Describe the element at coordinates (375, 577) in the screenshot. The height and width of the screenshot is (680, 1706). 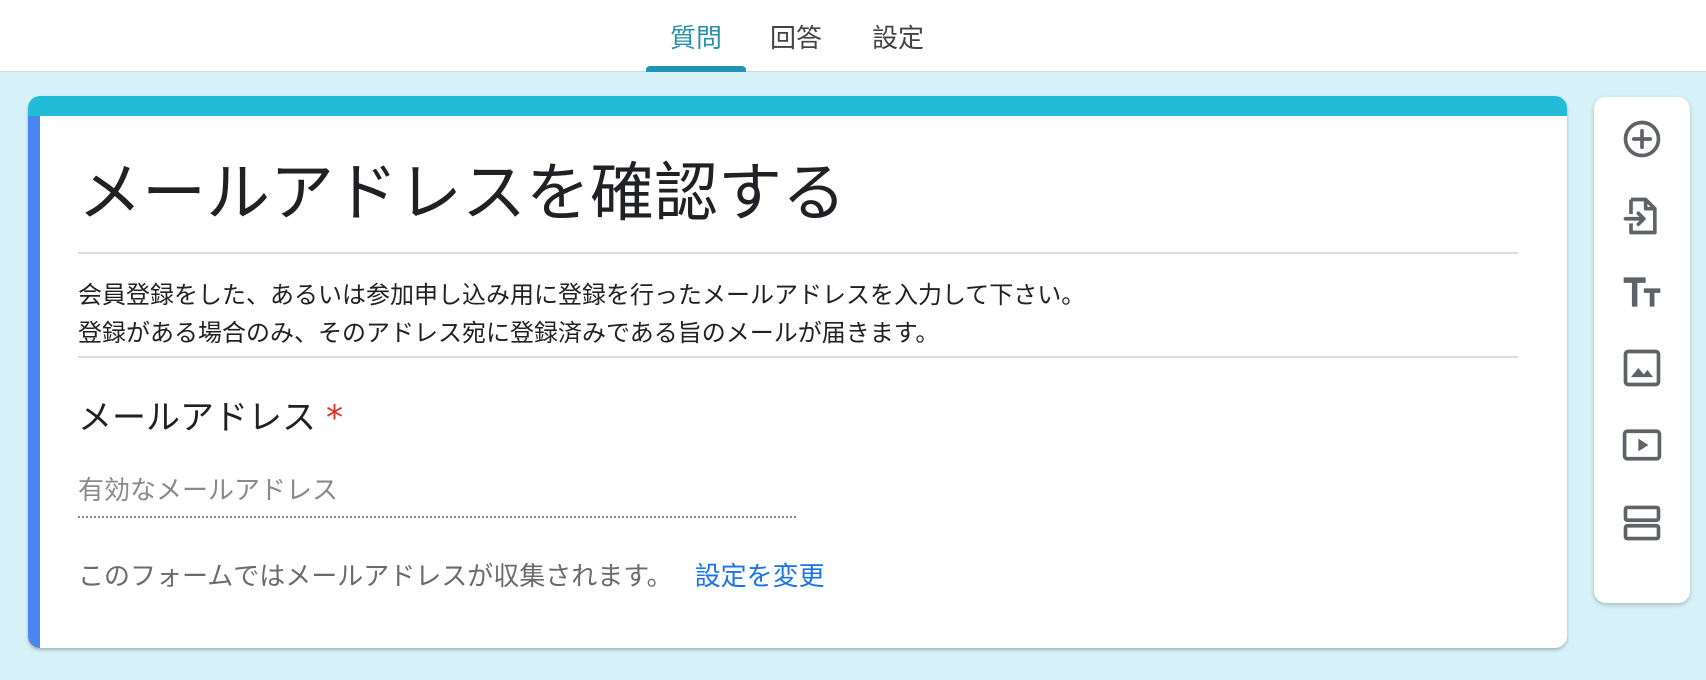
I see `collection-note-text: このフォームではメールアドレスが収集されます。` at that location.